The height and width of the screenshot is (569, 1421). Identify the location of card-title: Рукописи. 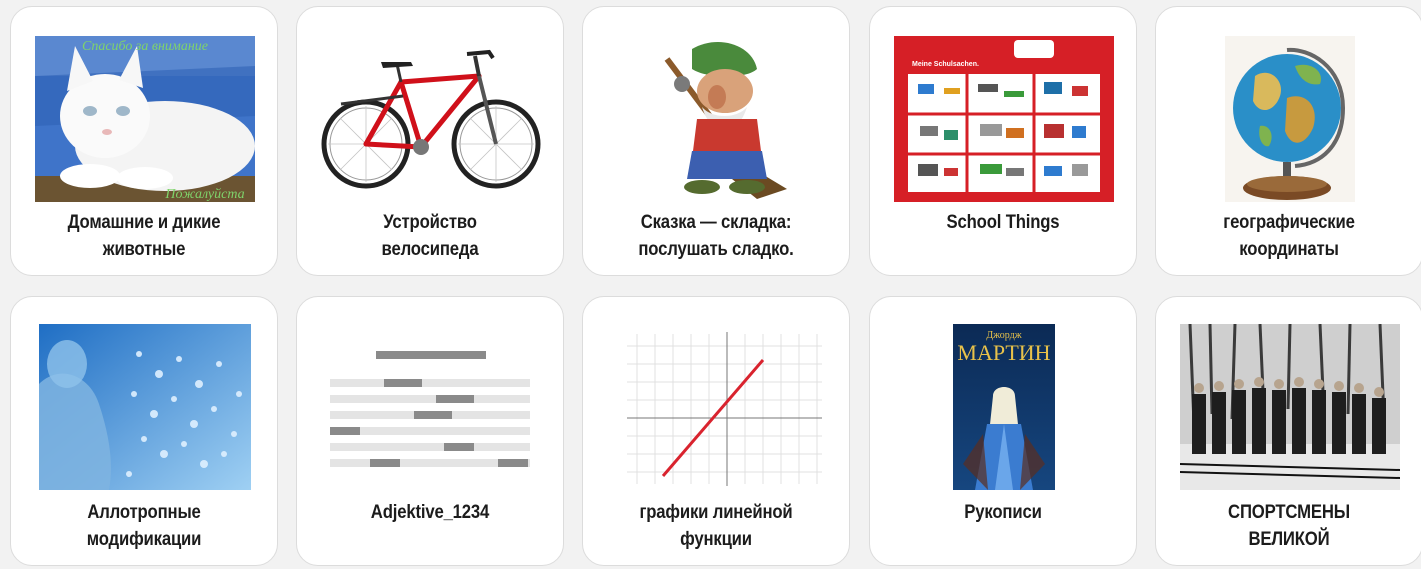
(1003, 512).